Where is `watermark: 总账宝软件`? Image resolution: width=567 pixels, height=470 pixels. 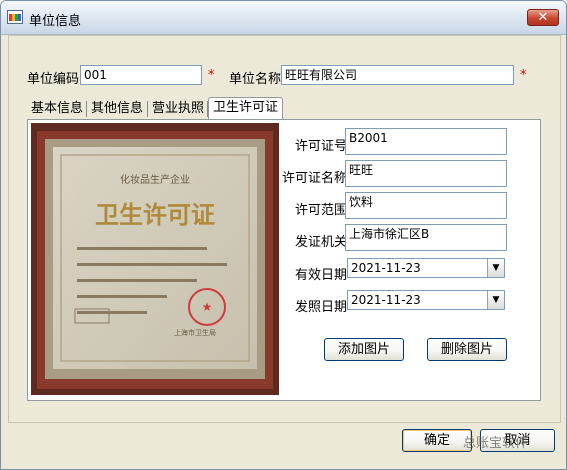
watermark: 总账宝软件 is located at coordinates (496, 443).